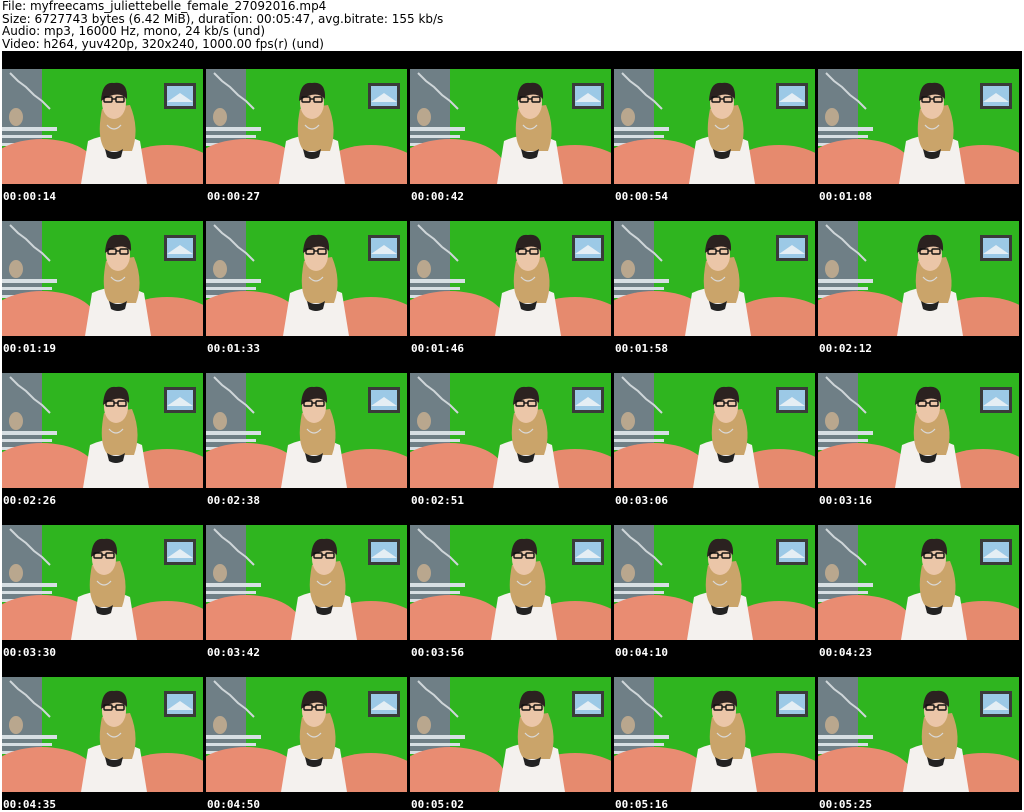 This screenshot has height=812, width=1024. What do you see at coordinates (845, 804) in the screenshot?
I see `frame-timestamp: 00:05:25` at bounding box center [845, 804].